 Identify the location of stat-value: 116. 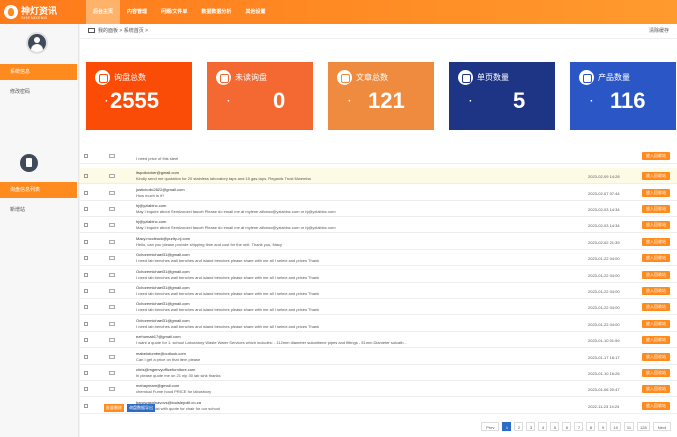
(628, 100).